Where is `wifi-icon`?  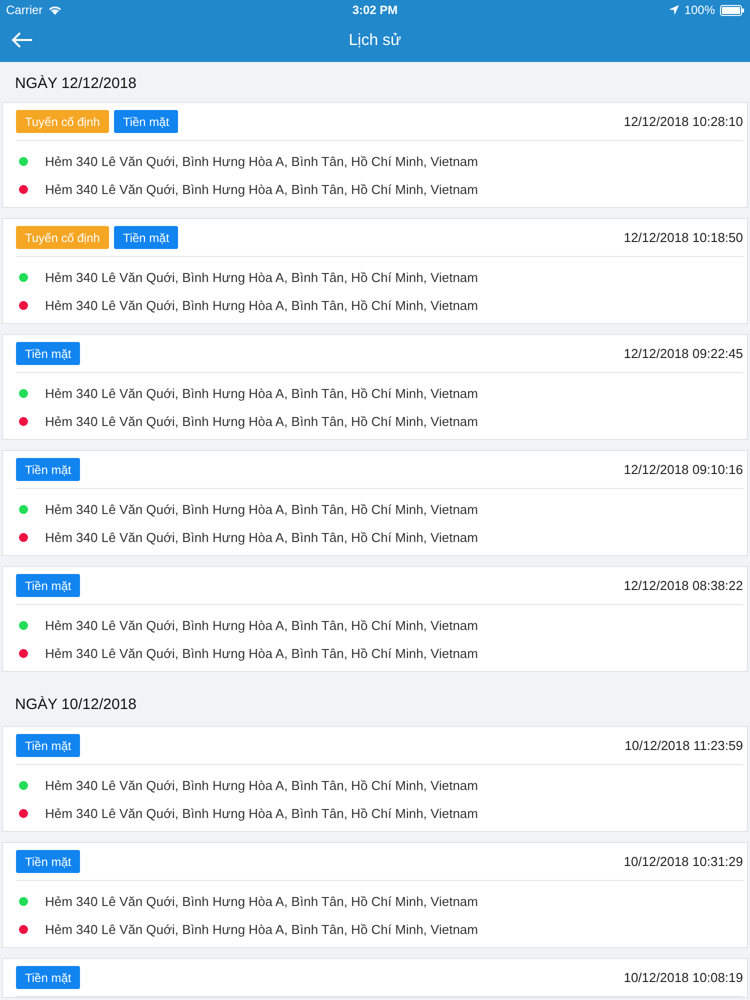
wifi-icon is located at coordinates (55, 10).